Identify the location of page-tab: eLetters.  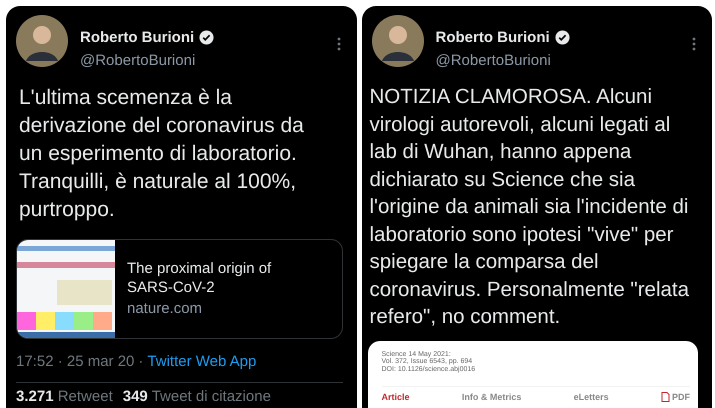
(591, 397).